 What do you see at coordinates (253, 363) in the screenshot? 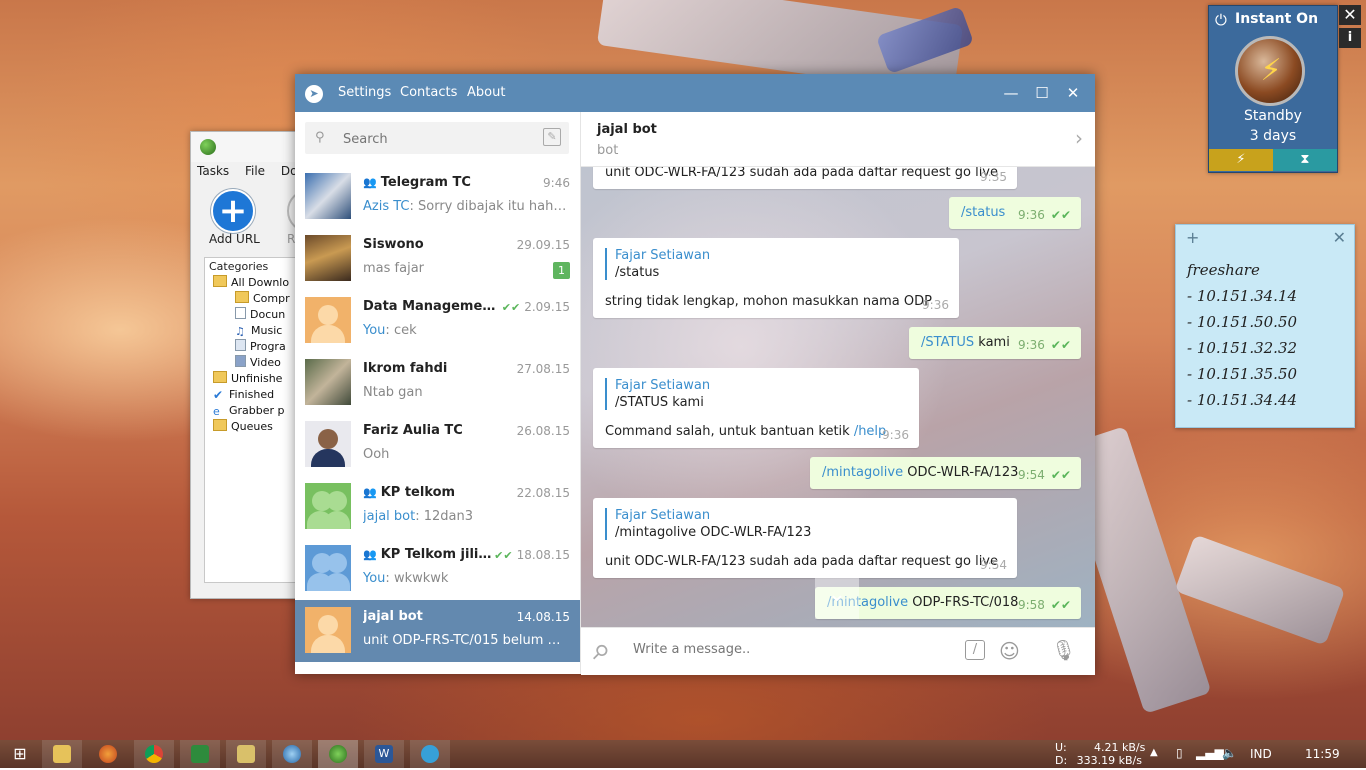
I see `tree-item-video: Video` at bounding box center [253, 363].